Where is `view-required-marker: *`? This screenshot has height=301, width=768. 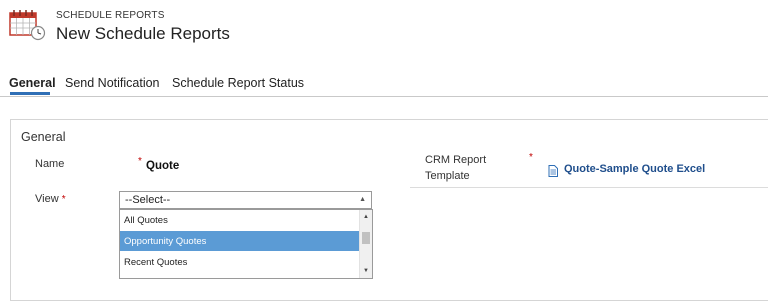 view-required-marker: * is located at coordinates (63, 199).